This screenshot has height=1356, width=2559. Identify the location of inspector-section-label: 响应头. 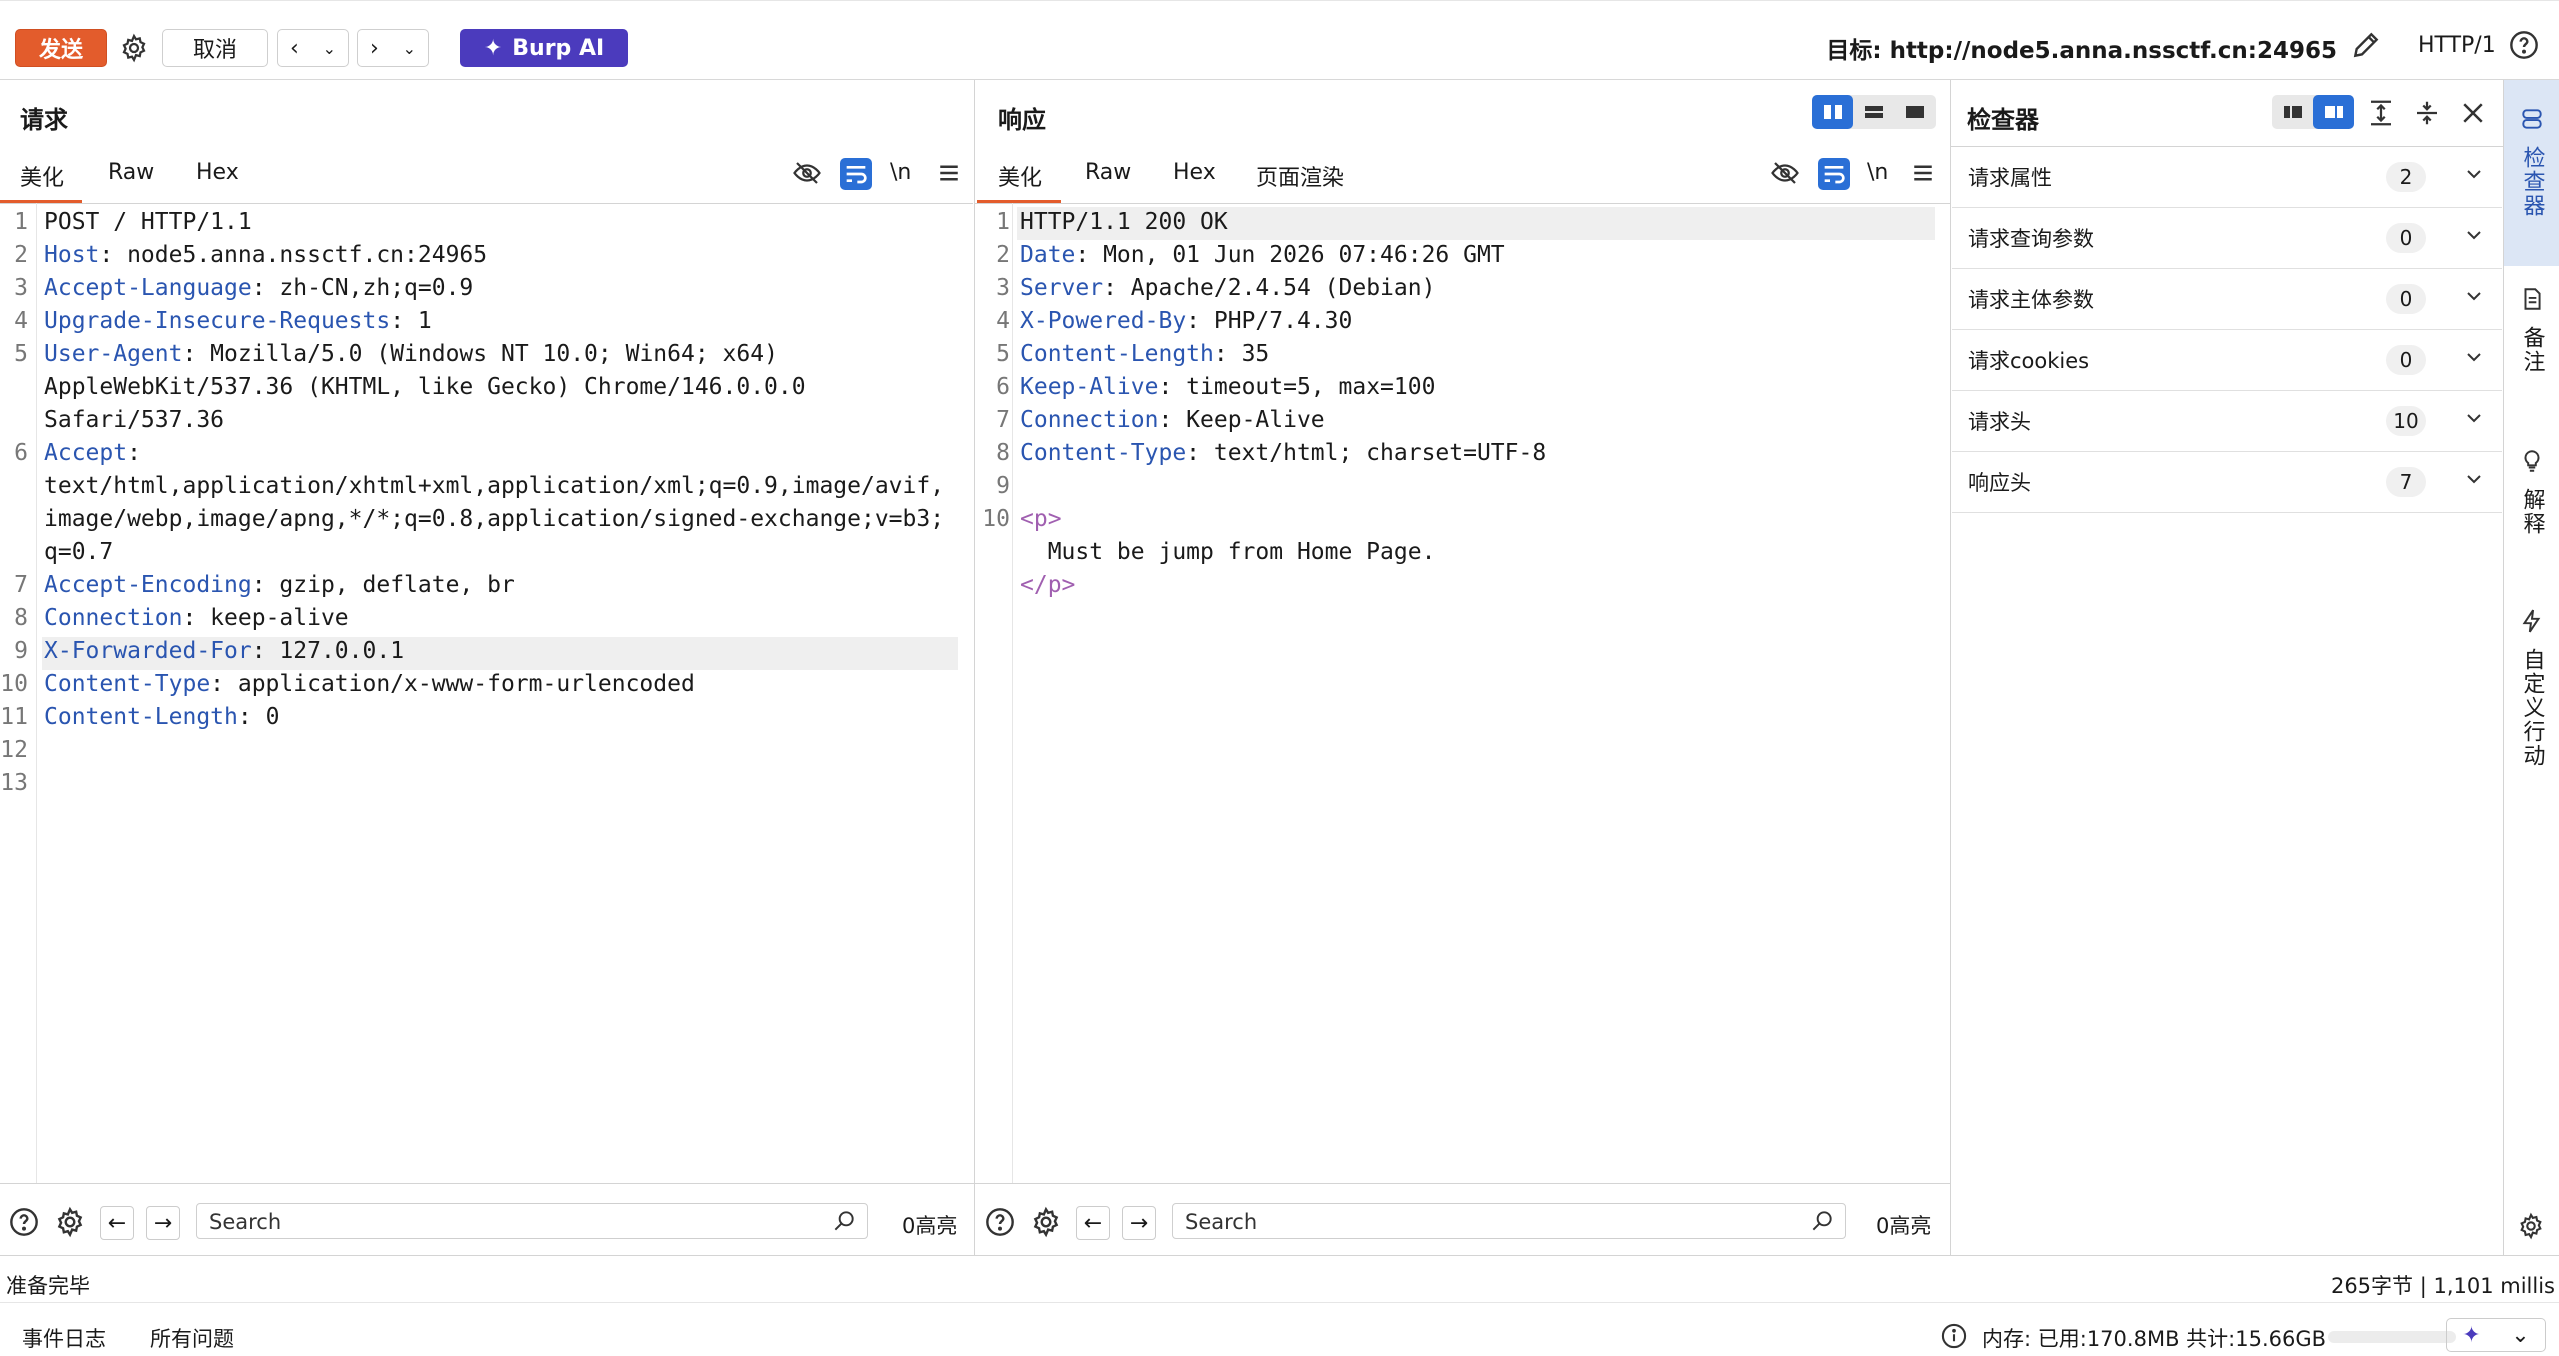
(1999, 483).